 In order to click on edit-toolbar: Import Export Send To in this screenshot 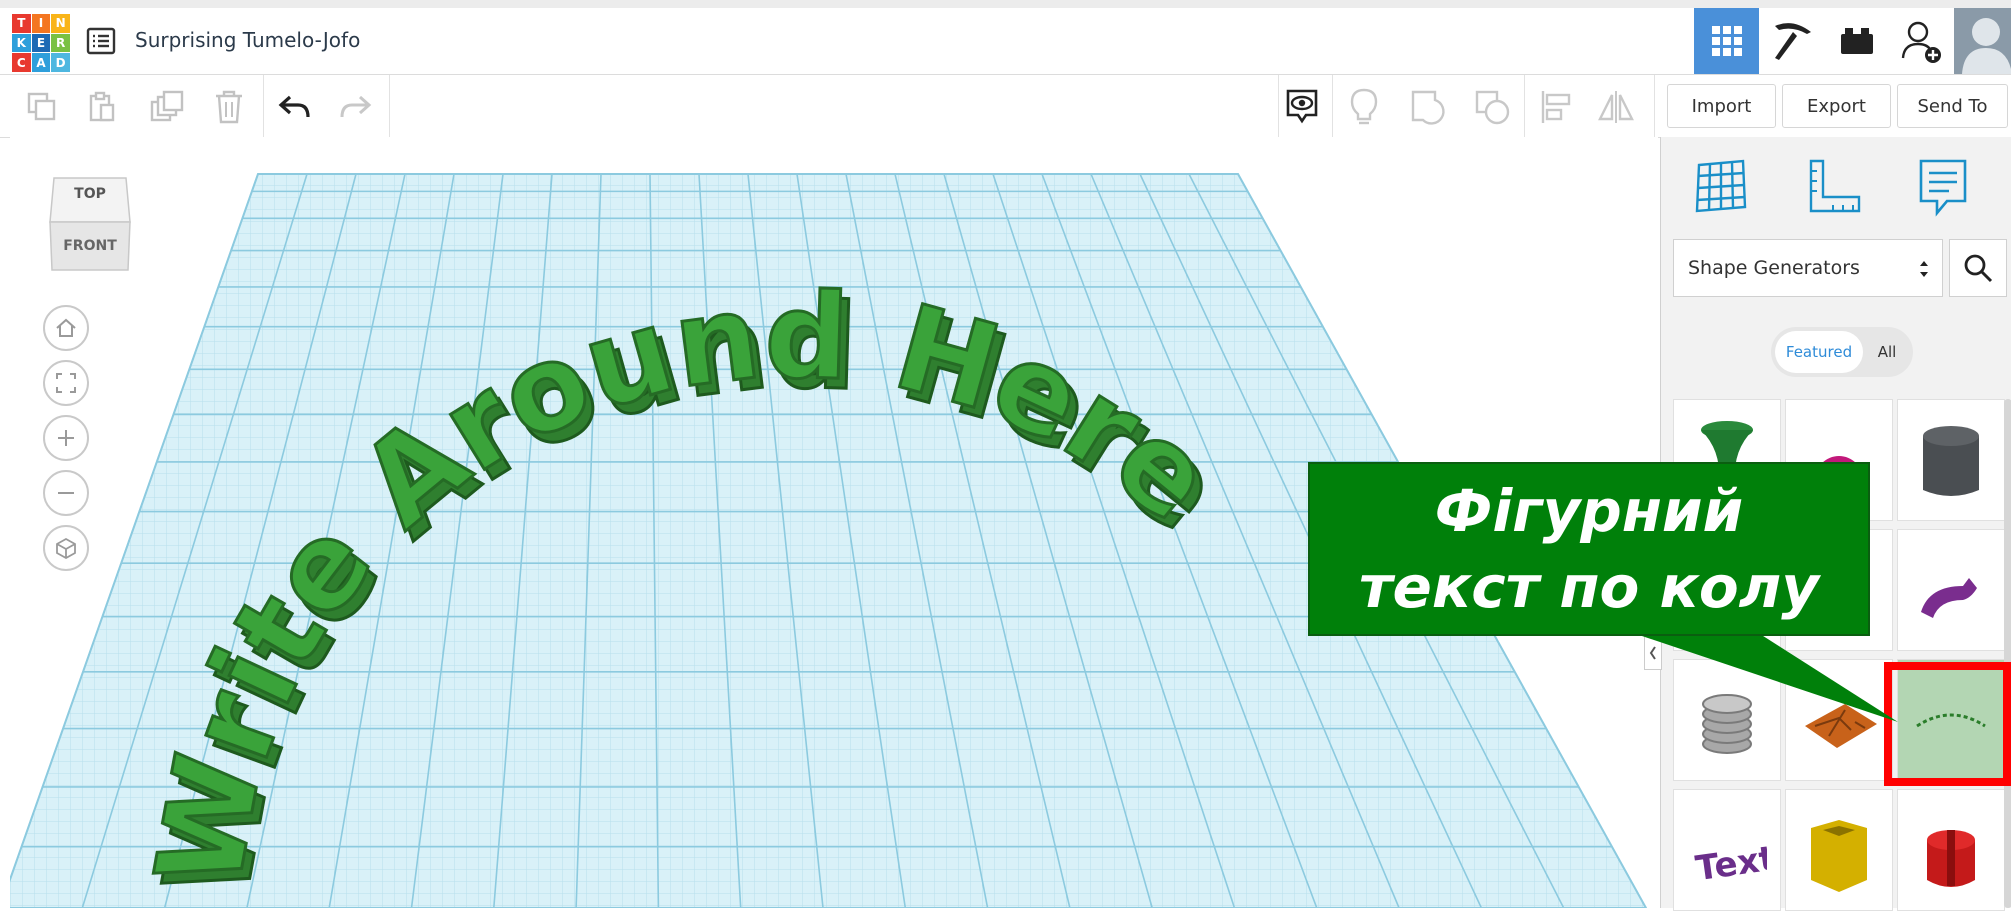, I will do `click(1005, 106)`.